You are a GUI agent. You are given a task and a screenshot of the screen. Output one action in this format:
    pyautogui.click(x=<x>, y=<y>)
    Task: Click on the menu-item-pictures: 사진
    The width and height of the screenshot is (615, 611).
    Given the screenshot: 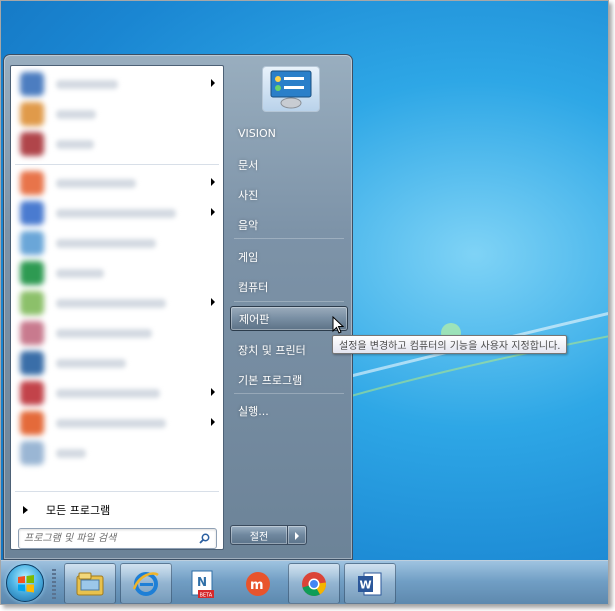 What is the action you would take?
    pyautogui.click(x=289, y=194)
    